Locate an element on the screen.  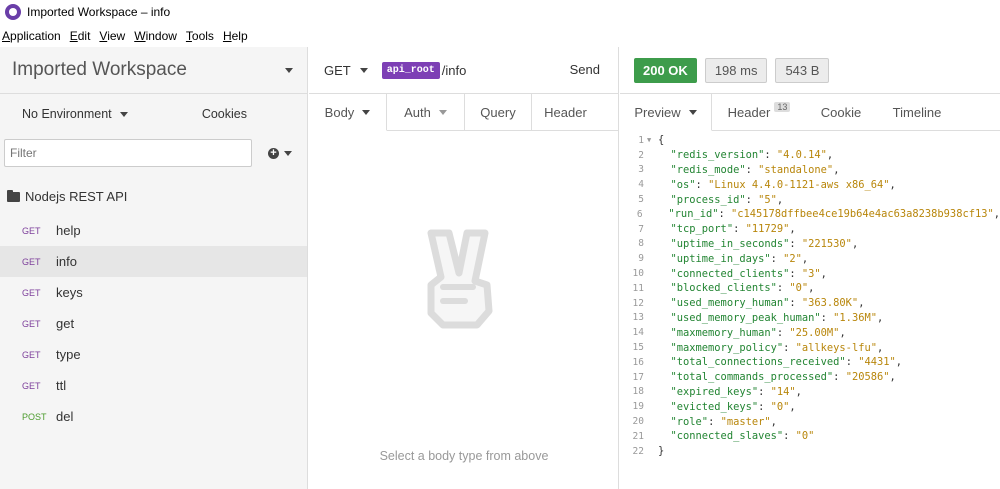
line-number: 8 is located at coordinates (641, 244).